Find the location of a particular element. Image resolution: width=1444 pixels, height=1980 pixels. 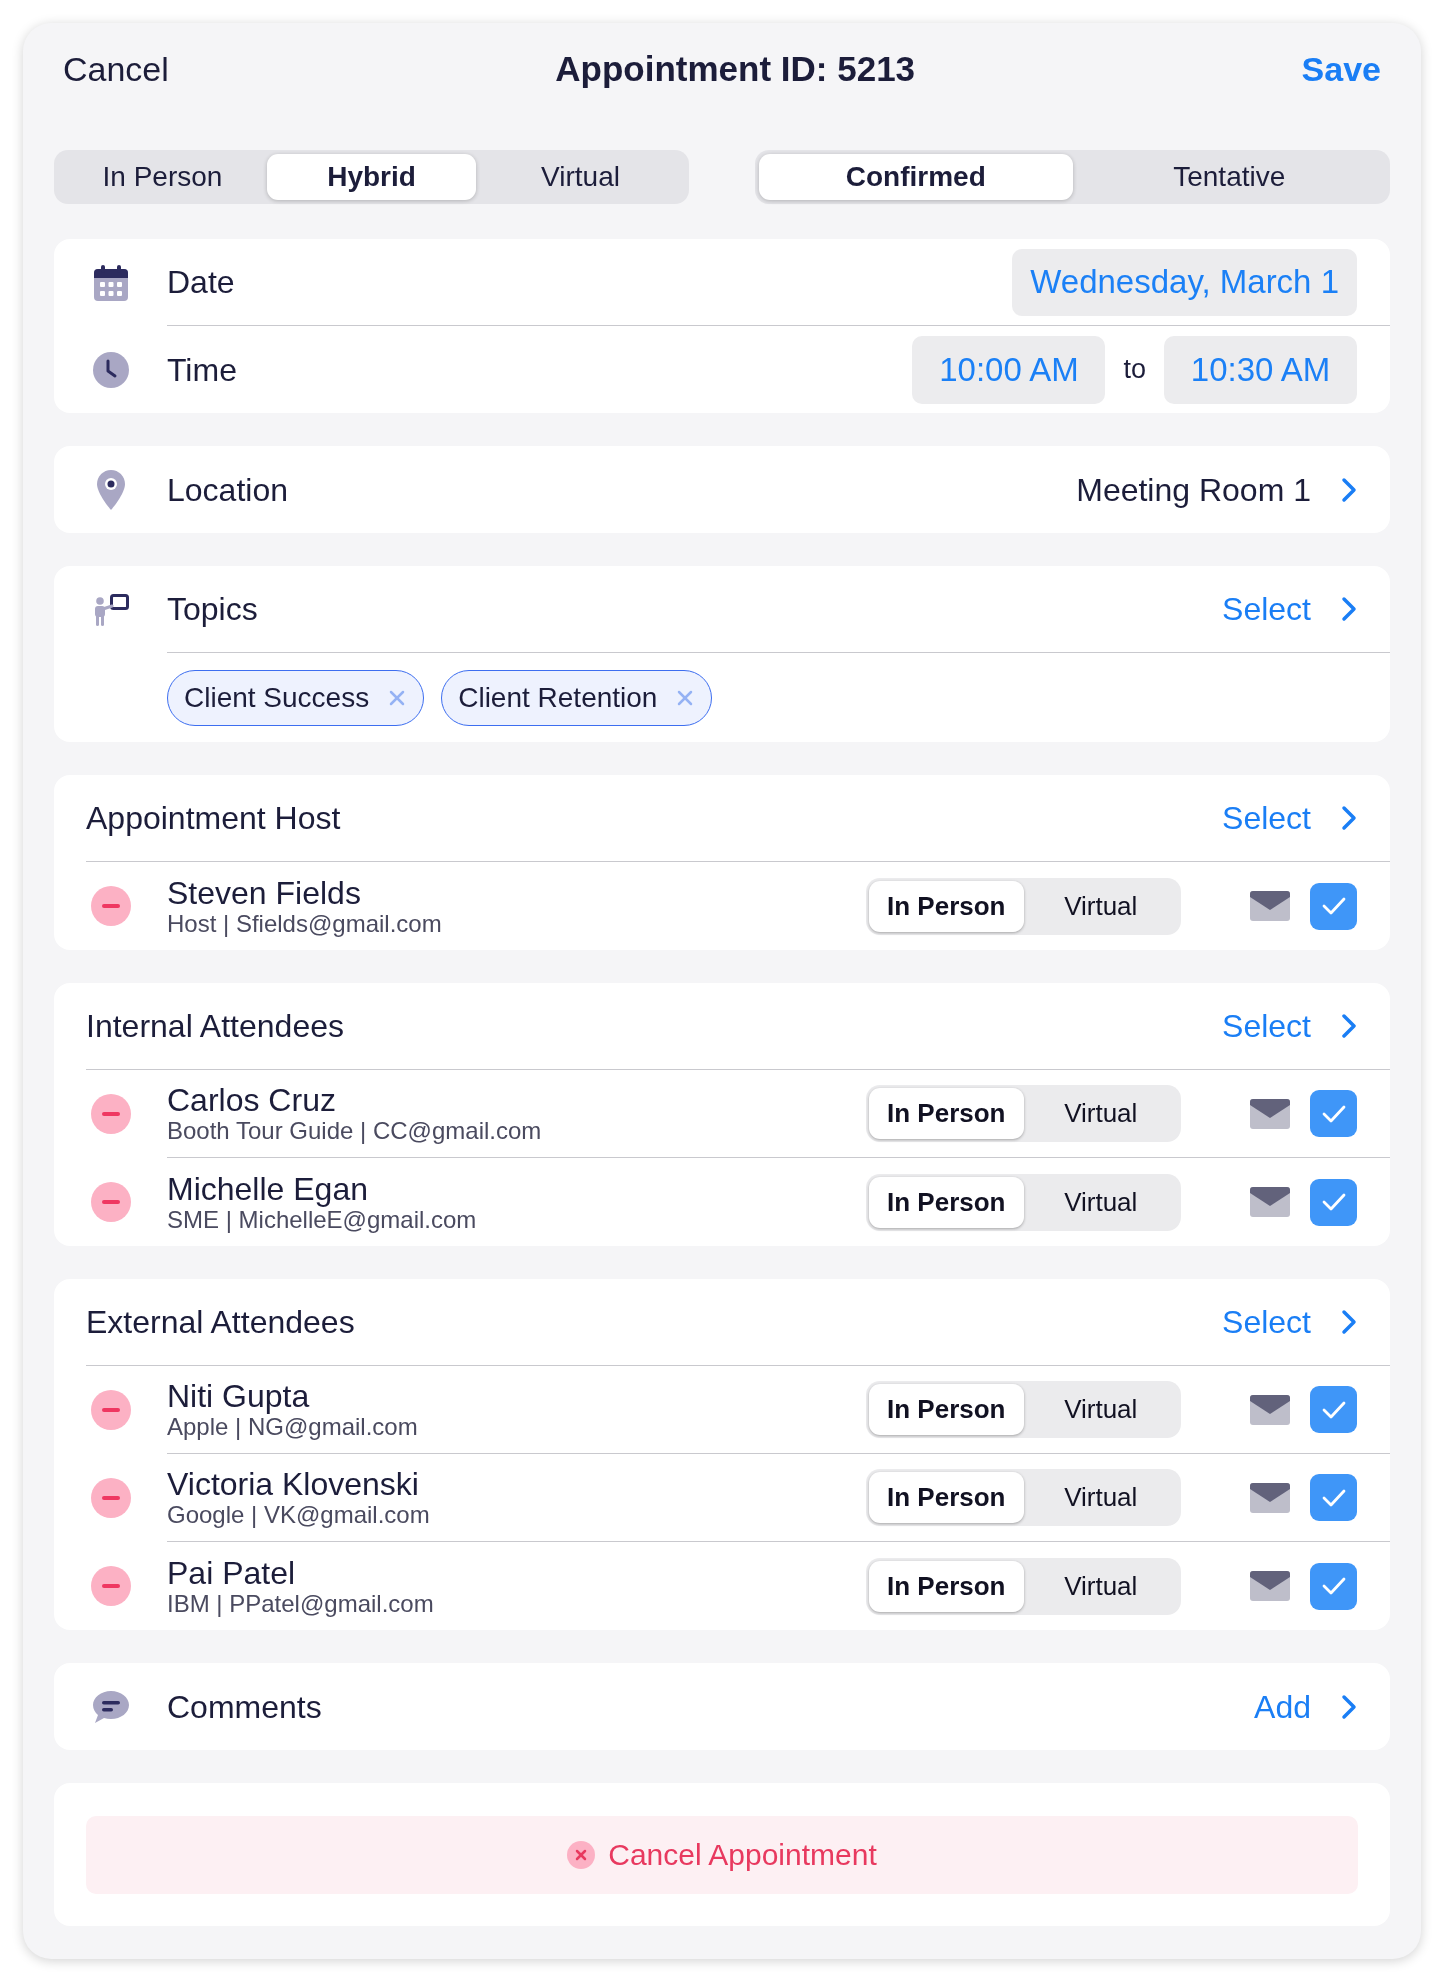

chip-label: Client Retention is located at coordinates (558, 698).